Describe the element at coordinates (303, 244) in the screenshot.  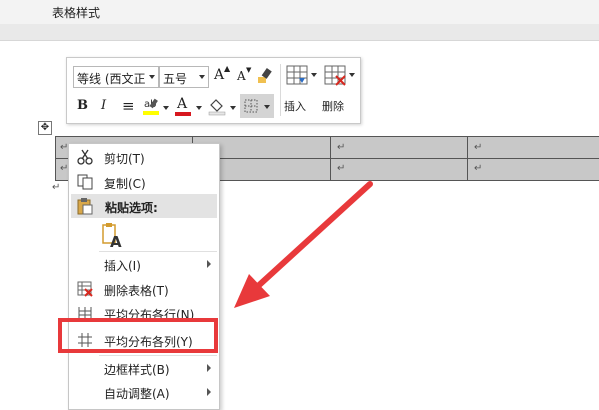
I see `annotation-arrow` at that location.